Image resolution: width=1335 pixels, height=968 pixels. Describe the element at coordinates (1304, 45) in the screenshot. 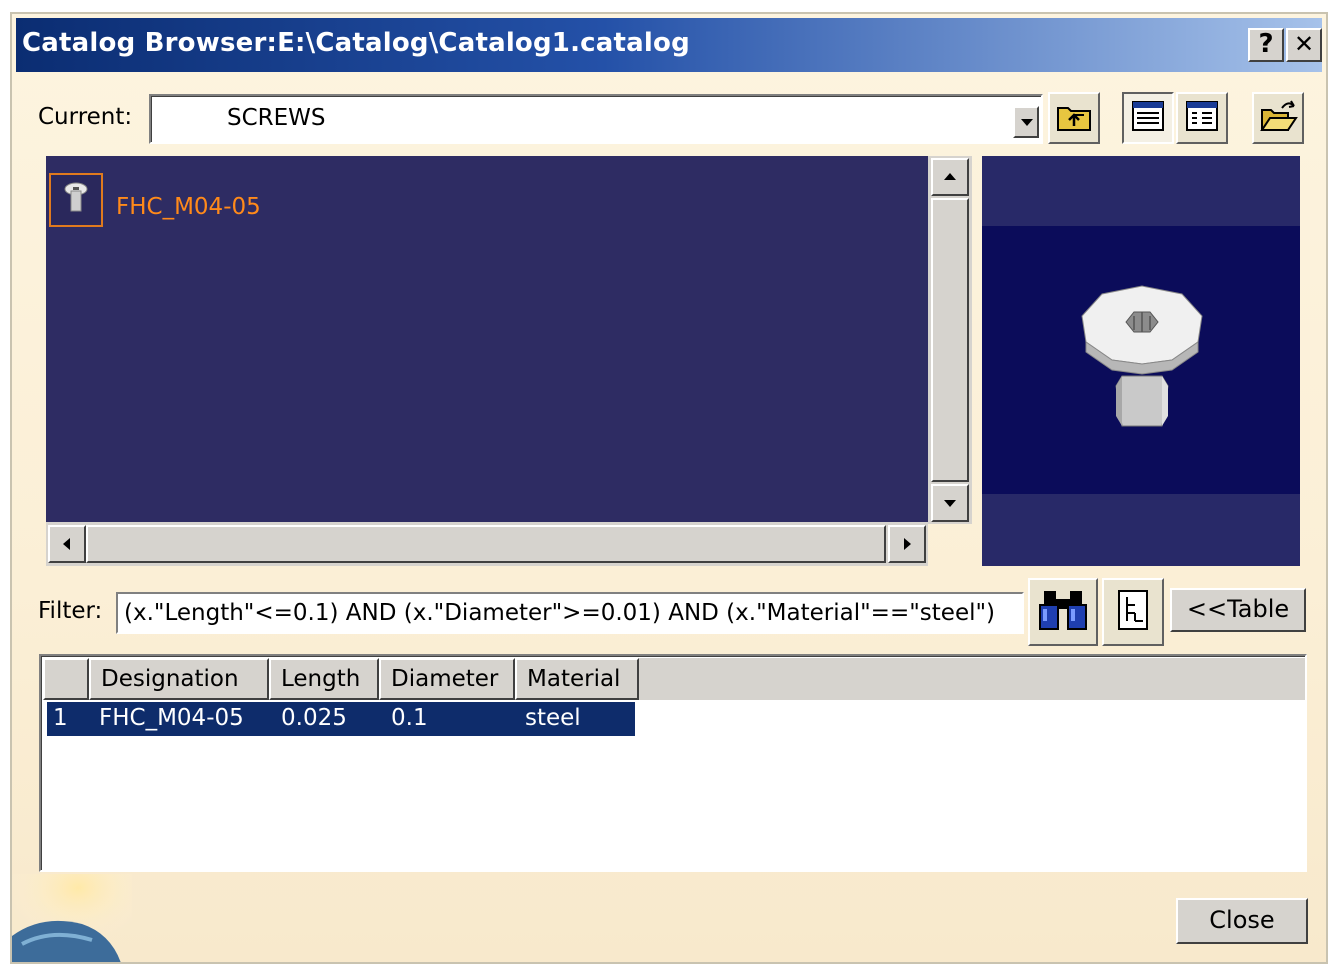

I see `close-window-button: ✕` at that location.